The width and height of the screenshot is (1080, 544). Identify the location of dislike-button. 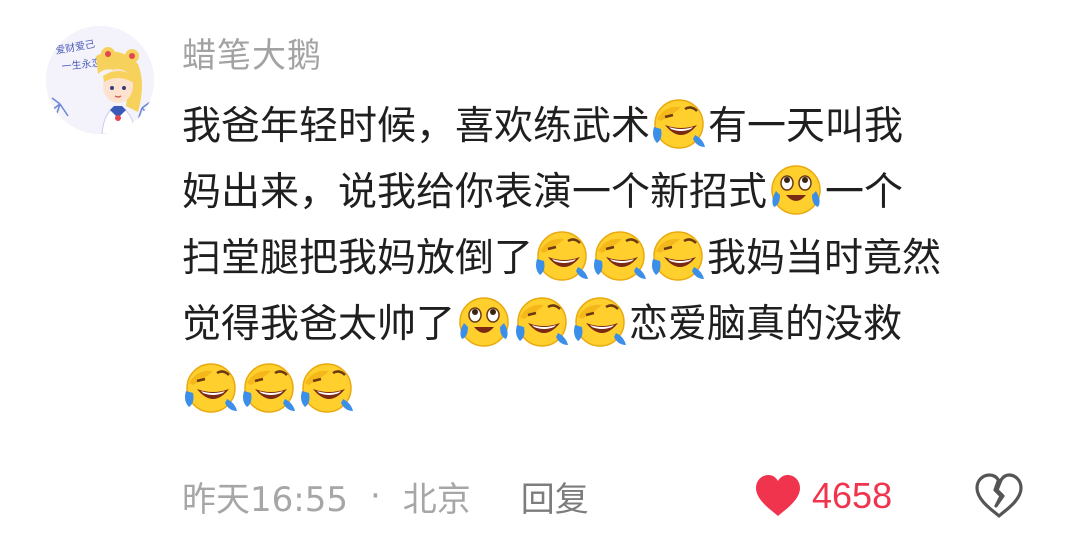
(999, 496).